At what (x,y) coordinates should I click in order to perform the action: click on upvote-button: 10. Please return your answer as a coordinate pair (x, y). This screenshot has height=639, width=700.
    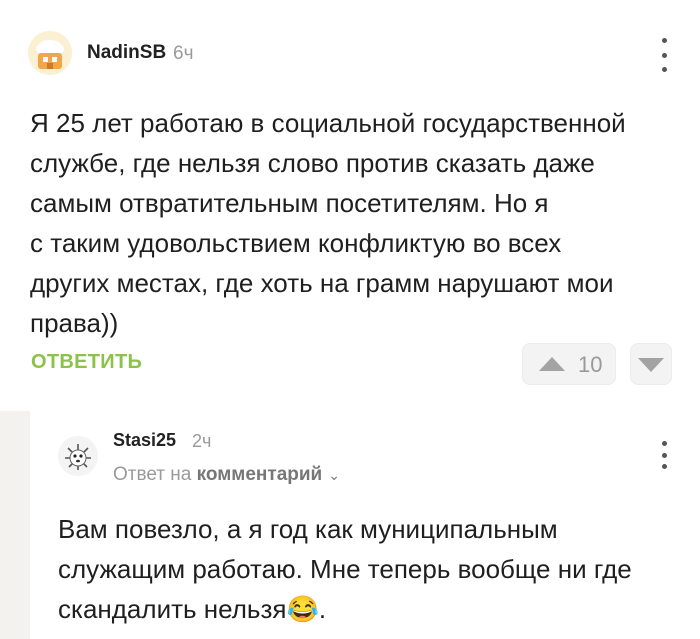
    Looking at the image, I should click on (569, 364).